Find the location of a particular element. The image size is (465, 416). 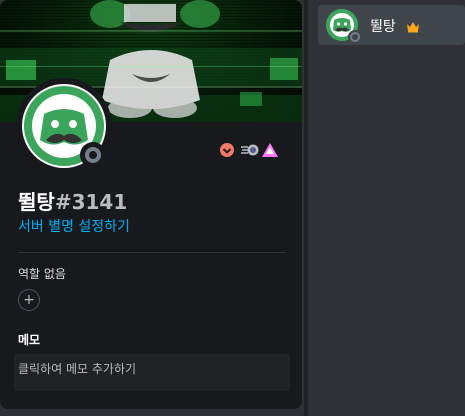

set-nickname-link: 서버 별명 설정하기 is located at coordinates (74, 226).